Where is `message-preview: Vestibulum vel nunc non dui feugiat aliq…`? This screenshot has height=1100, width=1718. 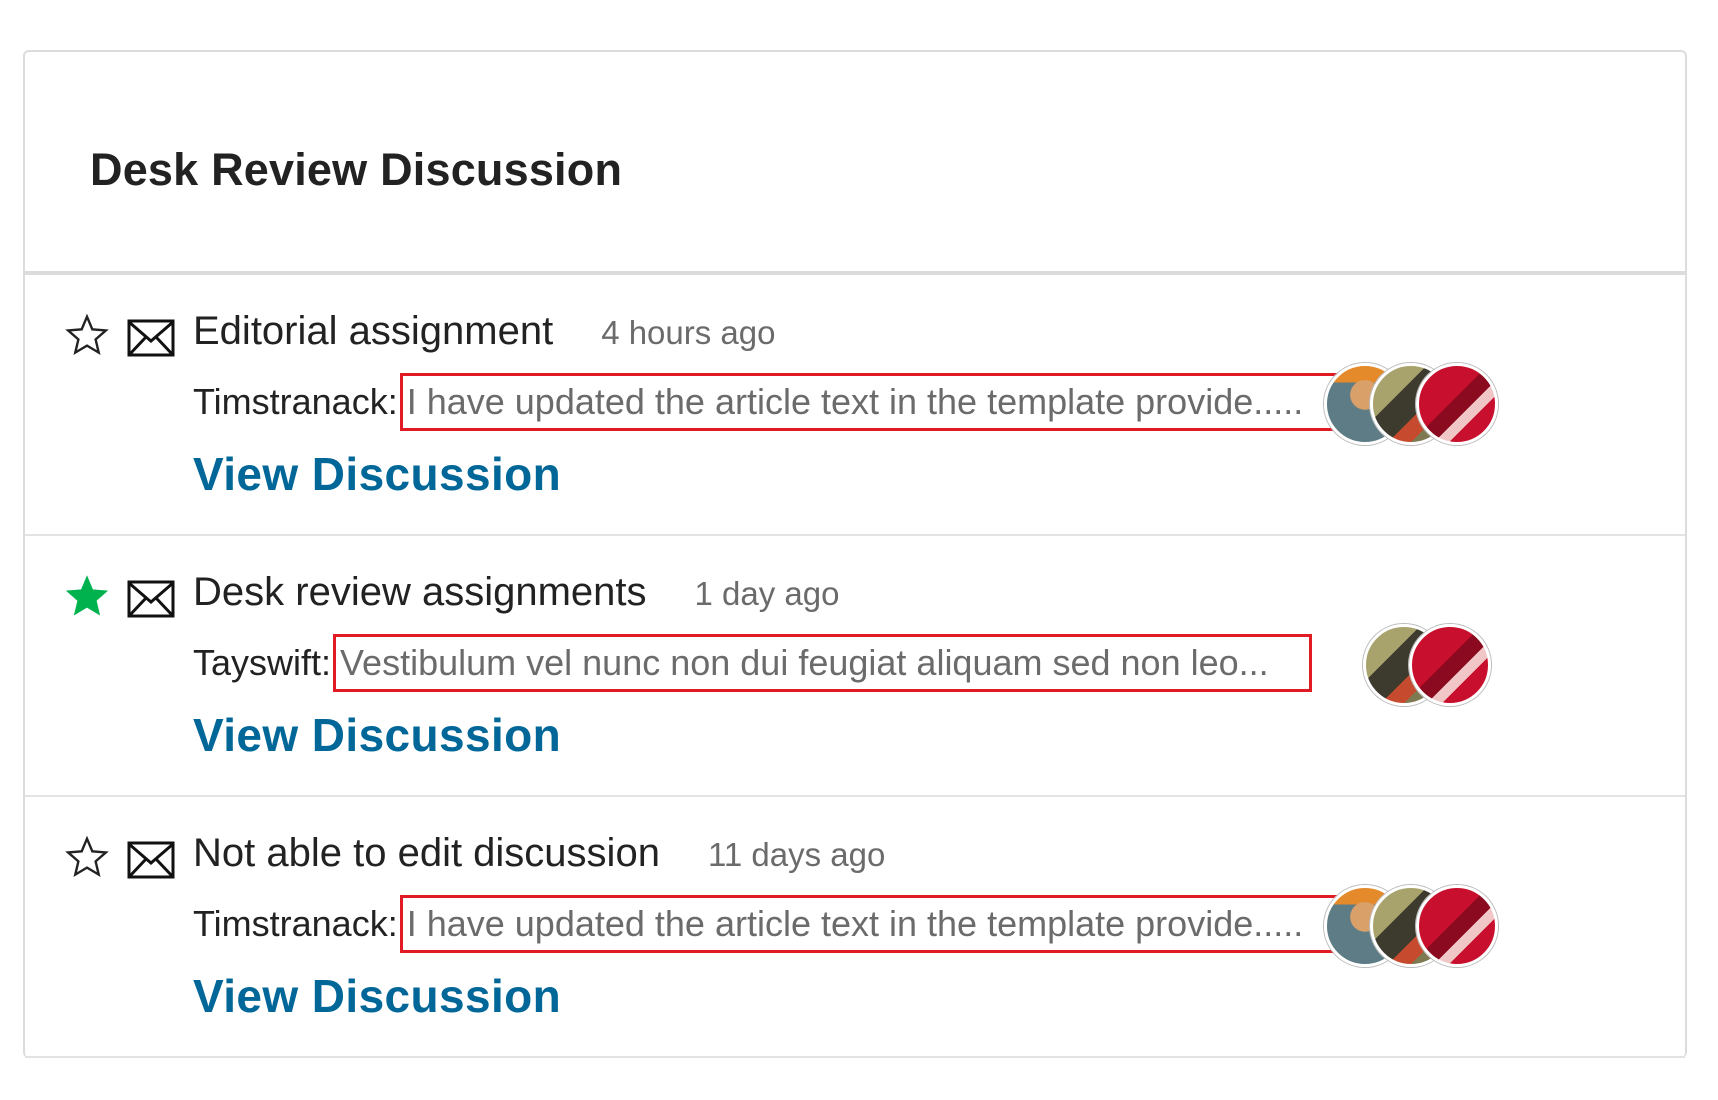 message-preview: Vestibulum vel nunc non dui feugiat aliq… is located at coordinates (822, 663).